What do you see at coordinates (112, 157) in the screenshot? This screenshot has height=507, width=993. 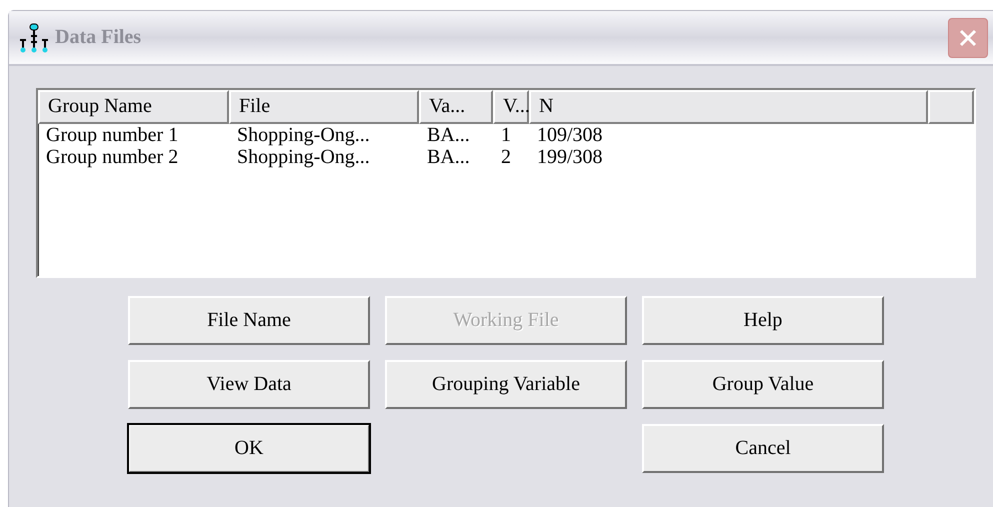 I see `table-cell: Group number 2` at bounding box center [112, 157].